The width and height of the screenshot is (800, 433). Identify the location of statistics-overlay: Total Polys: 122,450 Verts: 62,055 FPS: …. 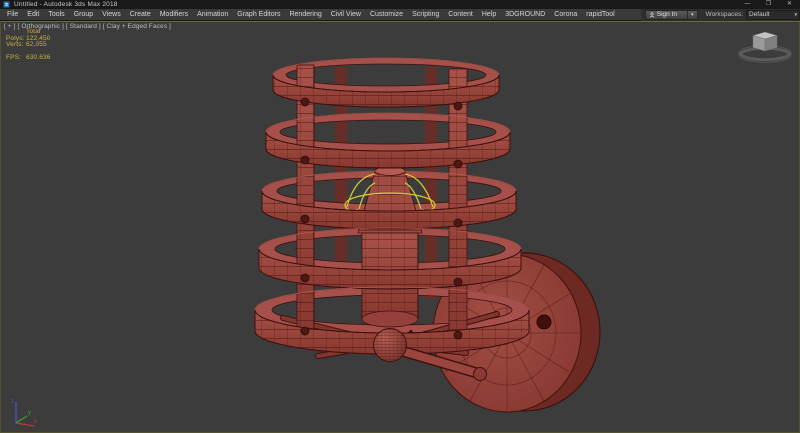
(28, 44).